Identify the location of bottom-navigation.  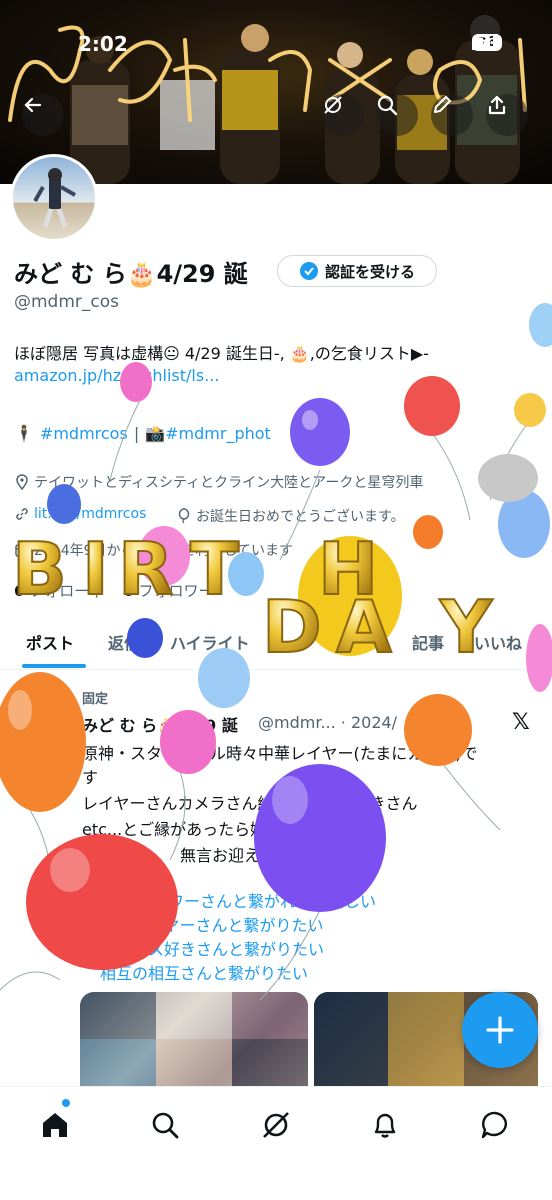
(276, 1143).